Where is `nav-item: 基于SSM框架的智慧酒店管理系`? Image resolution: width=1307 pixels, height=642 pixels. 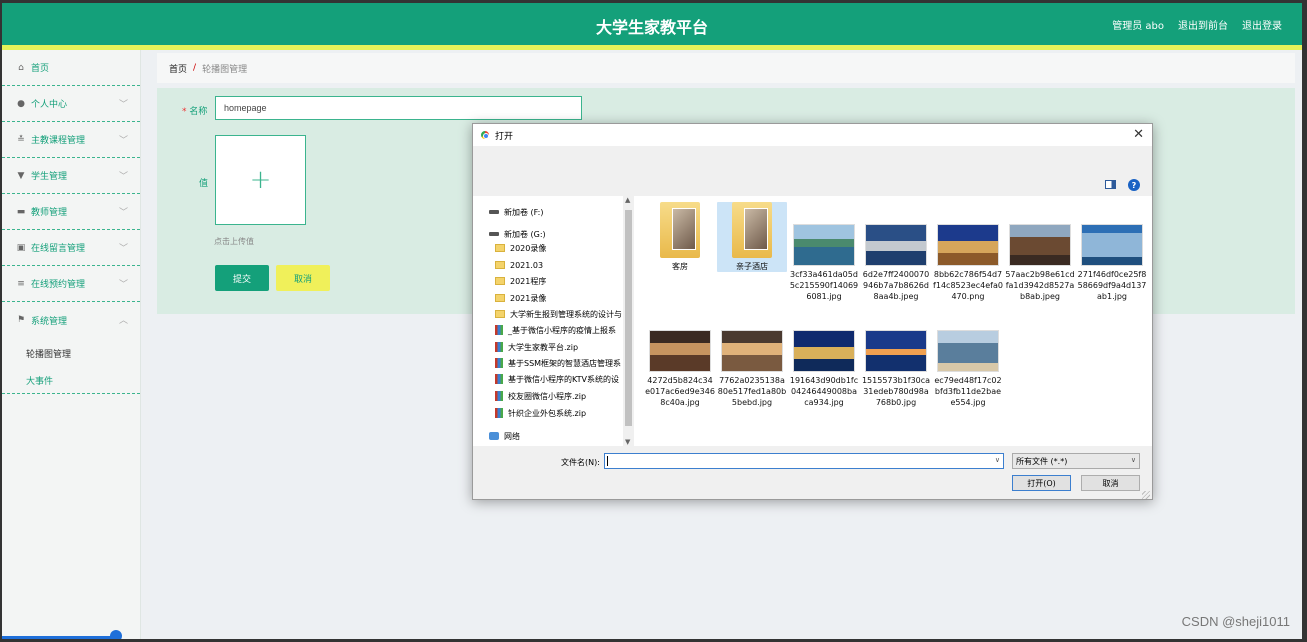 nav-item: 基于SSM框架的智慧酒店管理系 is located at coordinates (563, 363).